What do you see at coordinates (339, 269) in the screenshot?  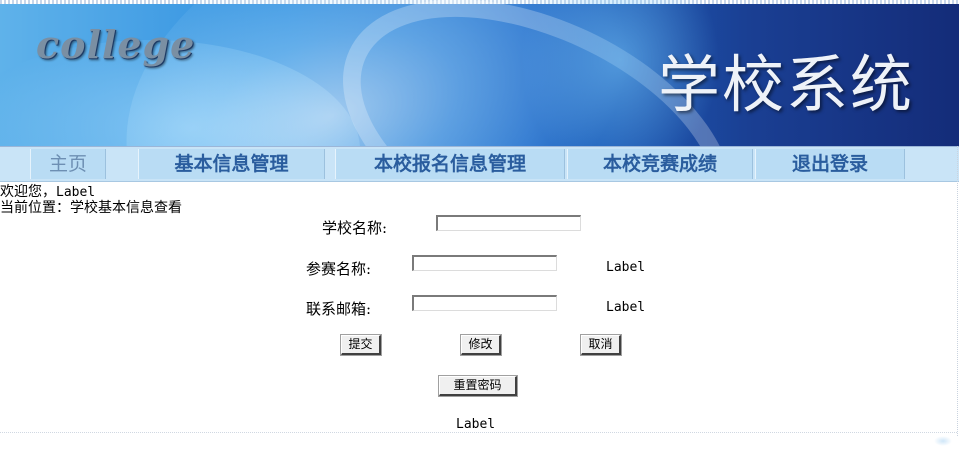 I see `contest-name-label: 参赛名称:` at bounding box center [339, 269].